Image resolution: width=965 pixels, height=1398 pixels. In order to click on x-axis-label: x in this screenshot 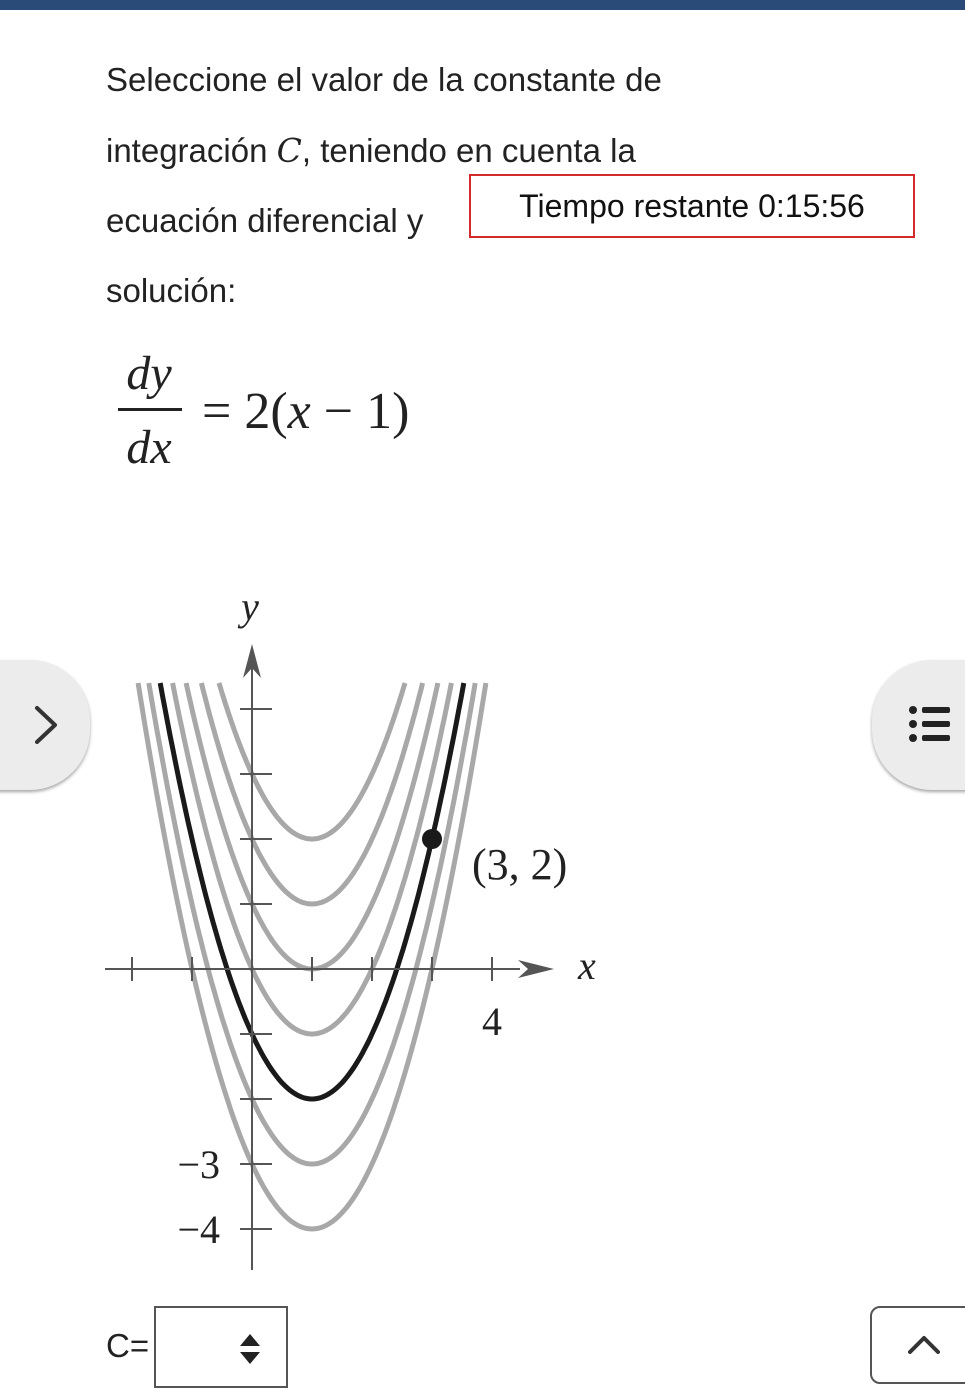, I will do `click(586, 965)`.